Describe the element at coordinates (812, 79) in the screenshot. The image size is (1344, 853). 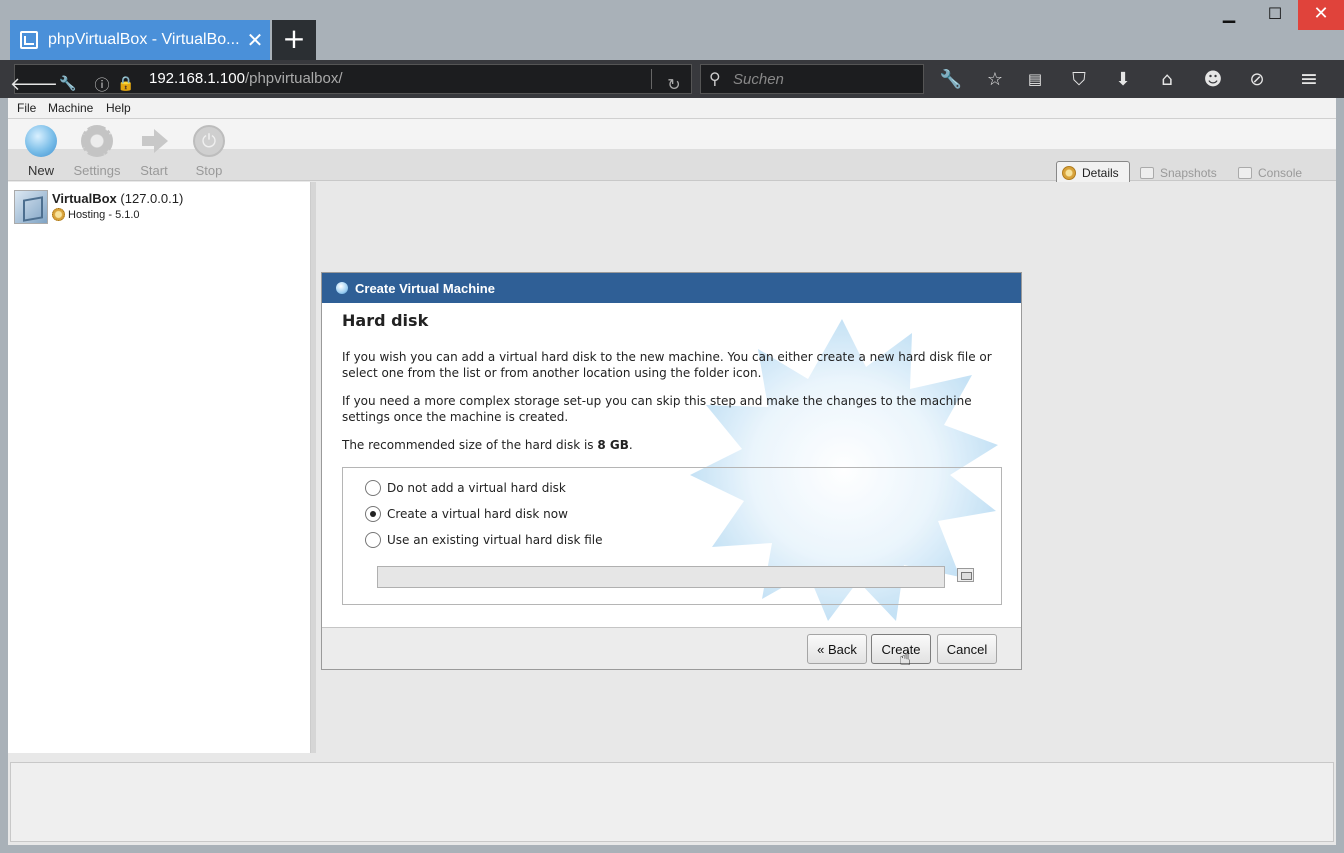
I see `search-box: ⚲ Suchen` at that location.